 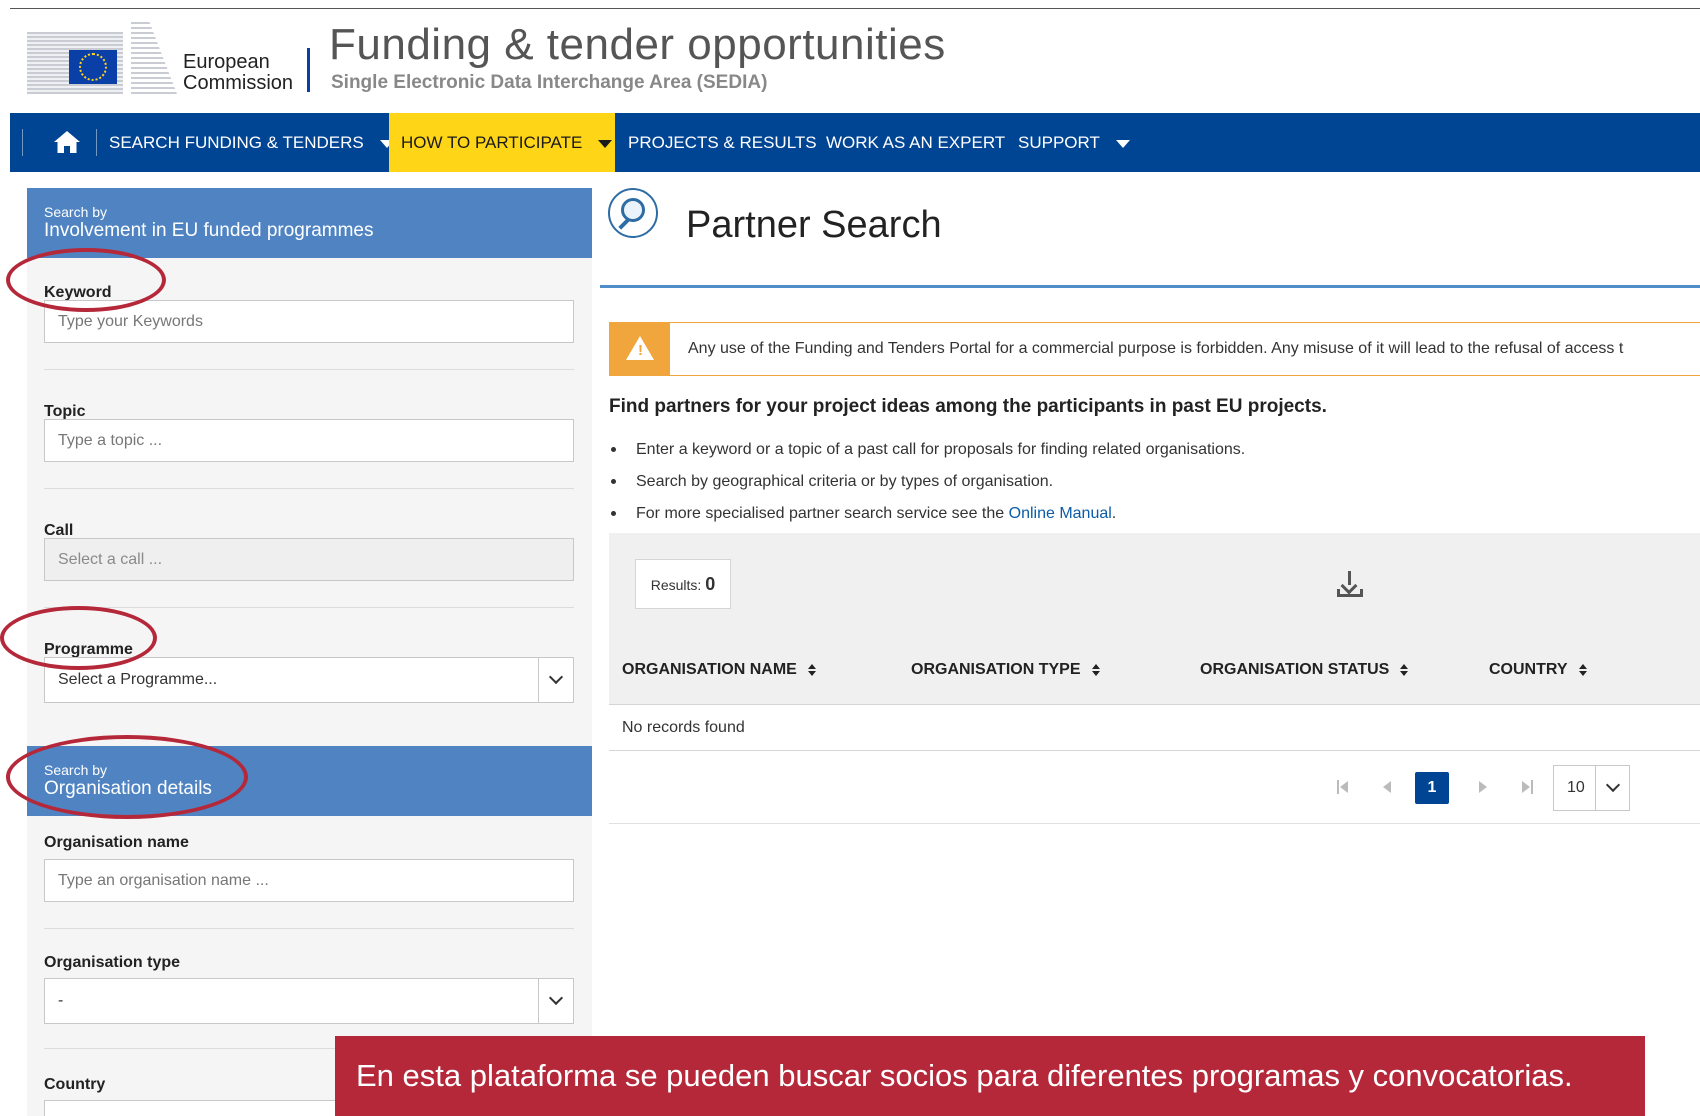 What do you see at coordinates (116, 842) in the screenshot?
I see `org-name-label: Organisation name` at bounding box center [116, 842].